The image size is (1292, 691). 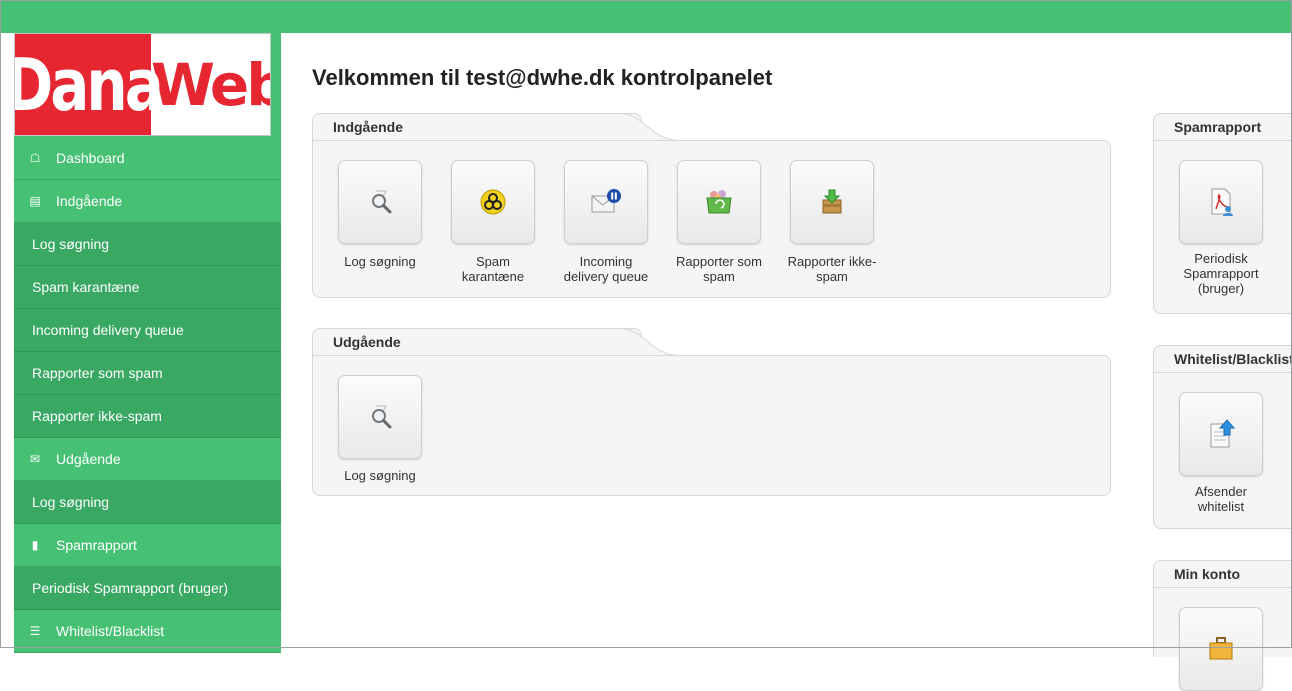 What do you see at coordinates (108, 330) in the screenshot?
I see `sidebar-item-label: Incoming delivery queue` at bounding box center [108, 330].